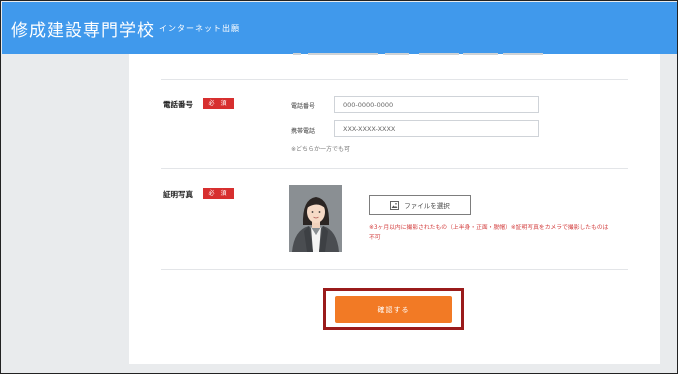  What do you see at coordinates (427, 206) in the screenshot?
I see `file-select-label: ファイルを選択` at bounding box center [427, 206].